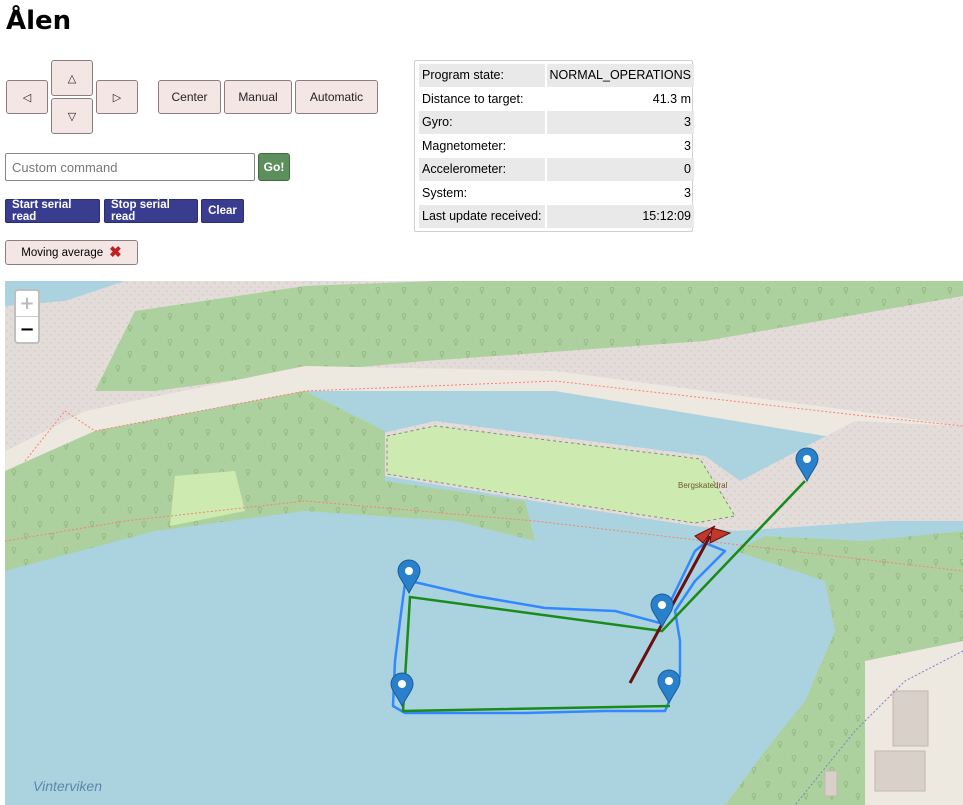 The width and height of the screenshot is (963, 805). Describe the element at coordinates (620, 75) in the screenshot. I see `status-value: NORMAL_OPERATIONS` at that location.